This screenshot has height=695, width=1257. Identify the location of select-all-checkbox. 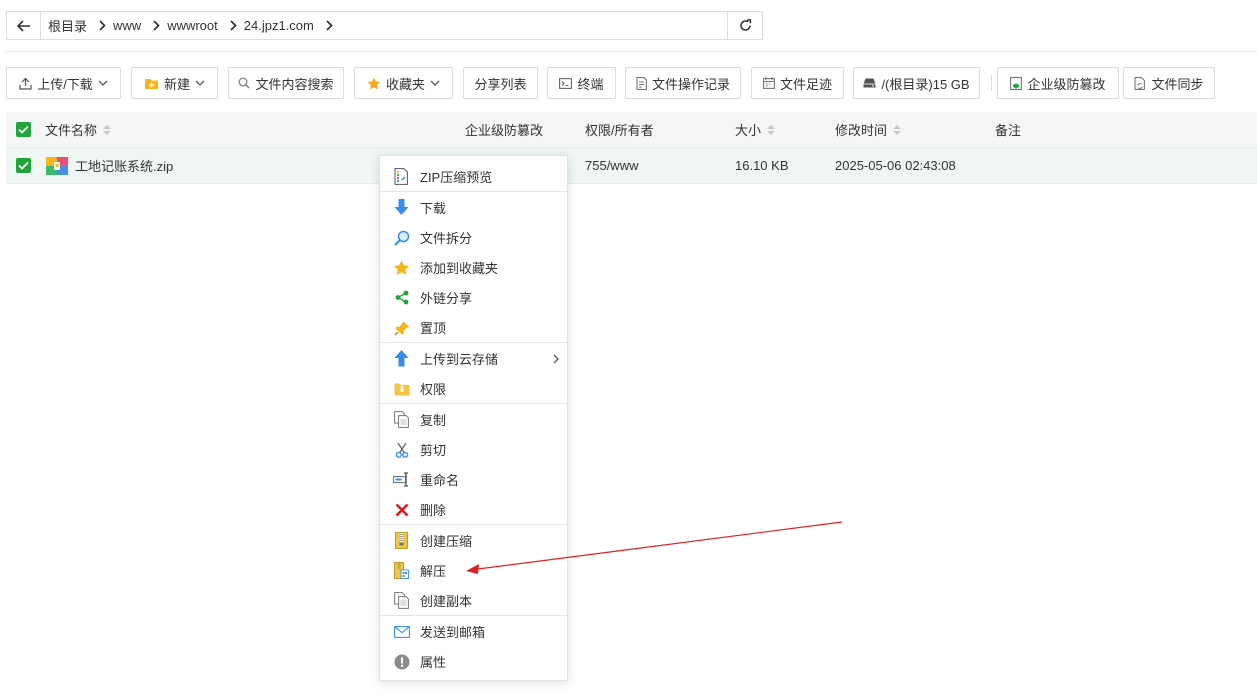
(23, 129).